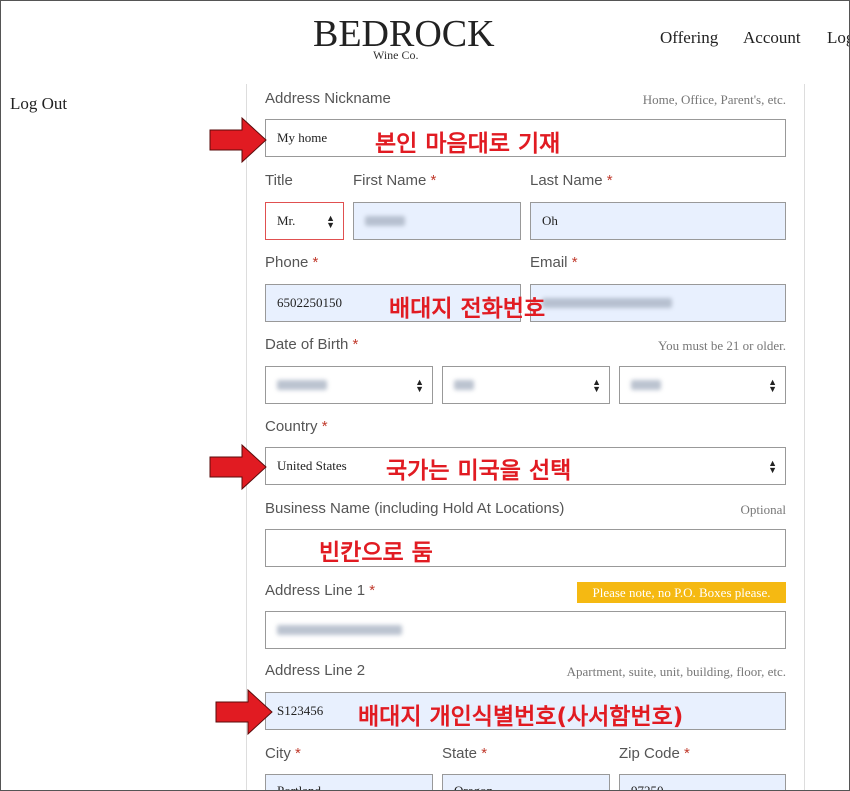 Image resolution: width=850 pixels, height=791 pixels. What do you see at coordinates (689, 38) in the screenshot?
I see `nav-offering: Offering` at bounding box center [689, 38].